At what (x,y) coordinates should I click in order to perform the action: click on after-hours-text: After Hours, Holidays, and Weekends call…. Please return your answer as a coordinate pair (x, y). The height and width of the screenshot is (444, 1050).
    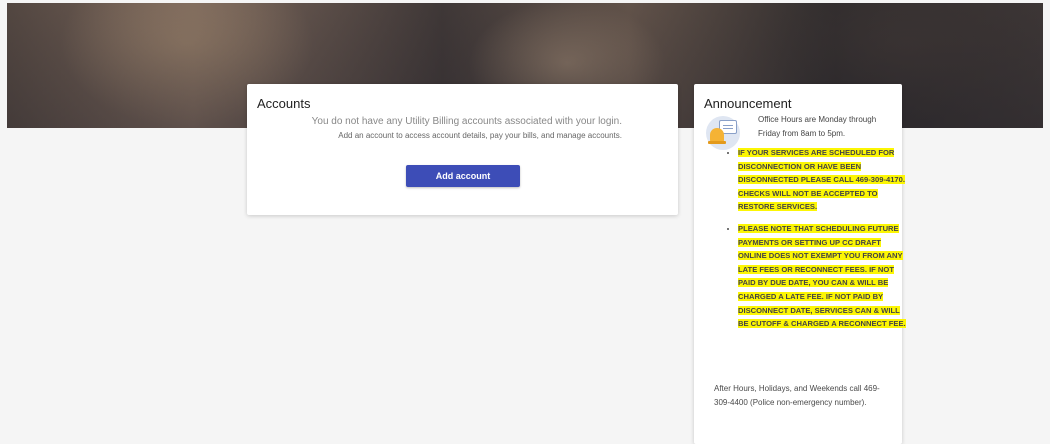
    Looking at the image, I should click on (797, 395).